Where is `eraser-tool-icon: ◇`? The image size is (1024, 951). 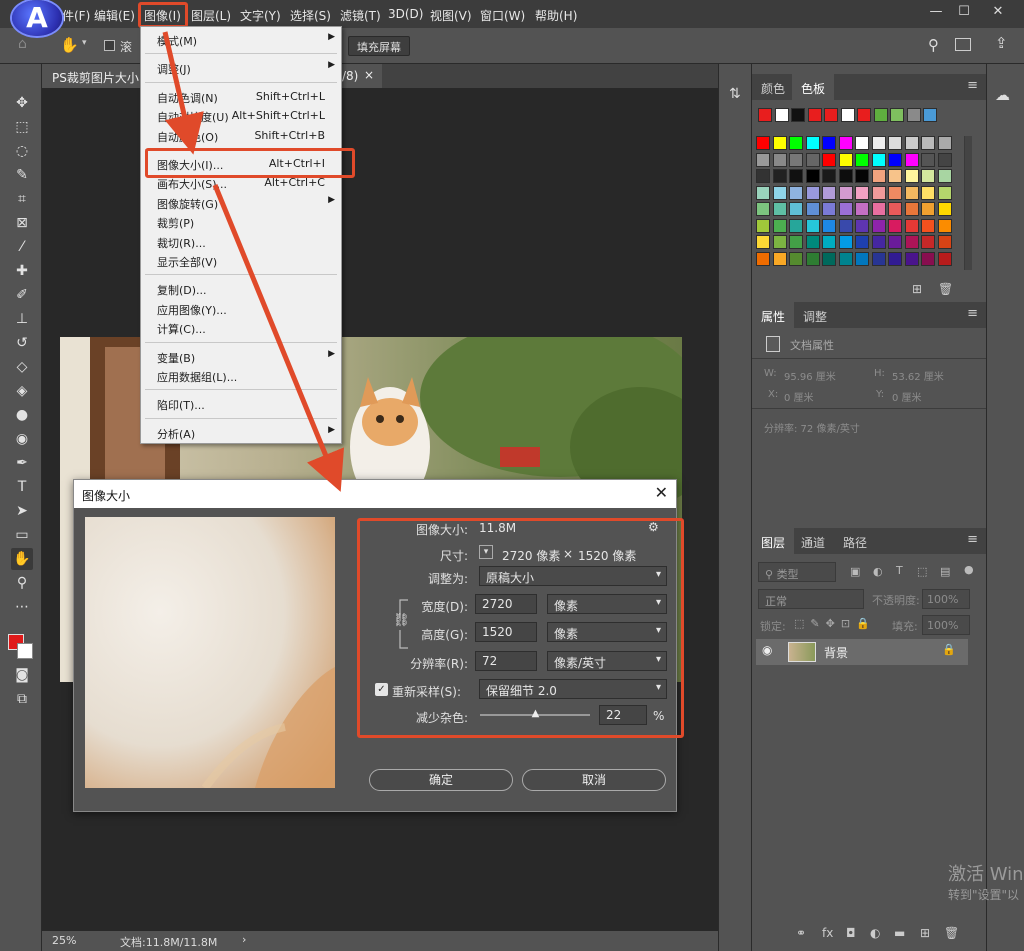 eraser-tool-icon: ◇ is located at coordinates (22, 367).